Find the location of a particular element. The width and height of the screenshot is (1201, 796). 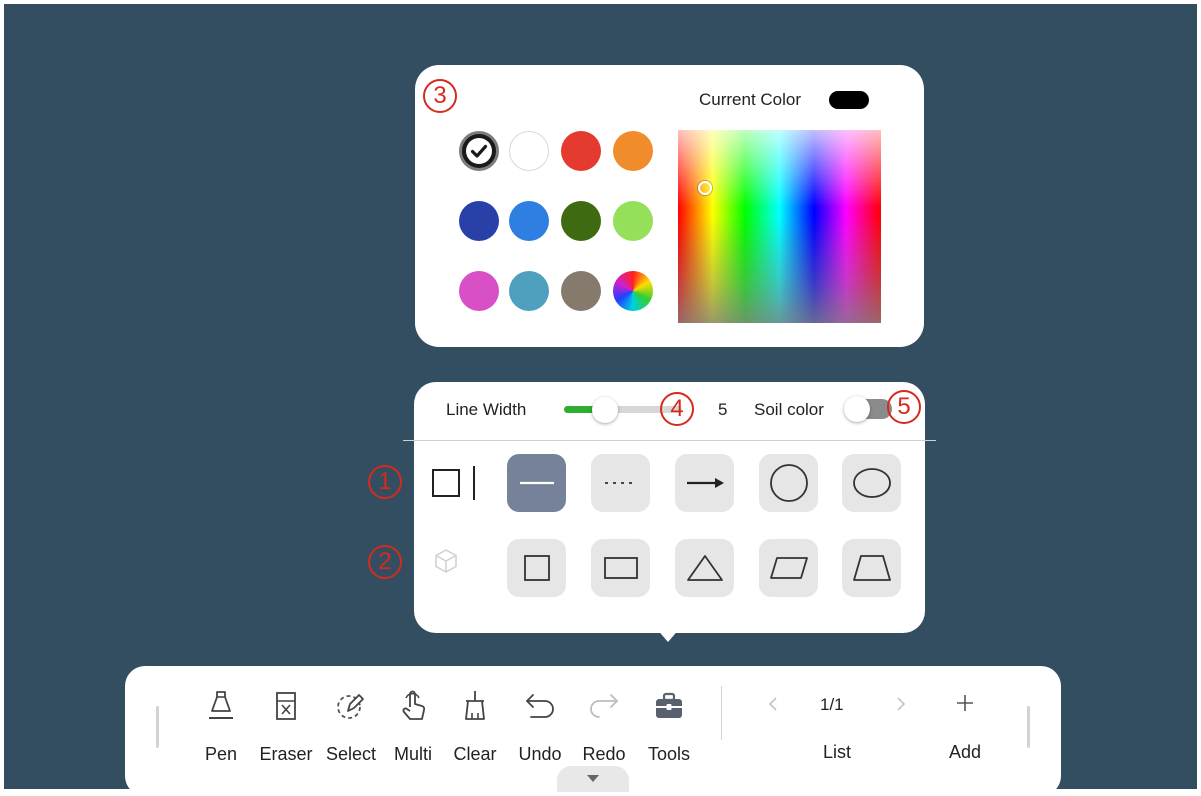

parallelogram-icon is located at coordinates (788, 568).